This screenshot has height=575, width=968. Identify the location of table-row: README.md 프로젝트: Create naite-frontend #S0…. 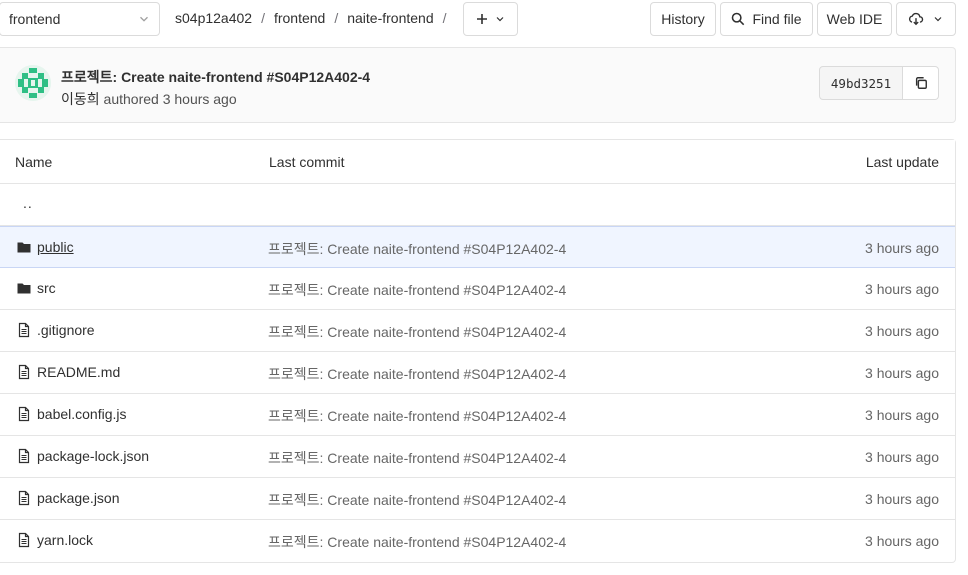
(477, 373).